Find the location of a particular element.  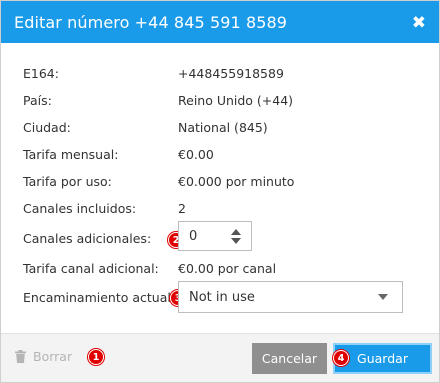

tarifa-canal-adicional-label: Tarifa canal adicional: is located at coordinates (91, 268).